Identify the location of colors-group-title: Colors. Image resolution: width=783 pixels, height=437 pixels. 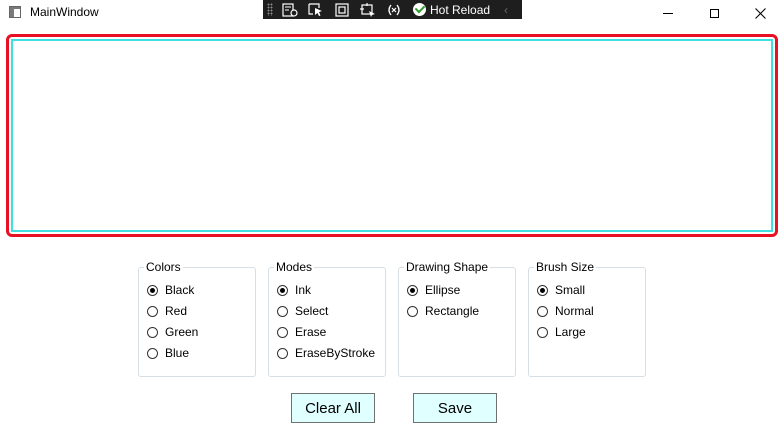
(163, 267).